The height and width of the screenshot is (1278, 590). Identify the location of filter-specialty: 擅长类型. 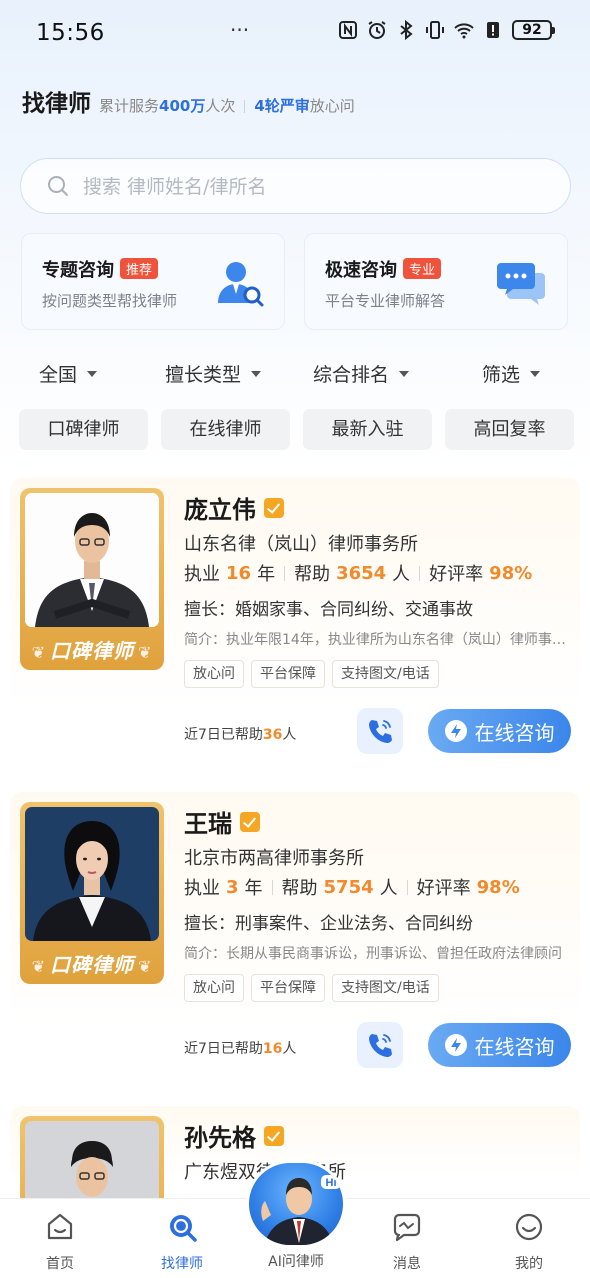
(213, 373).